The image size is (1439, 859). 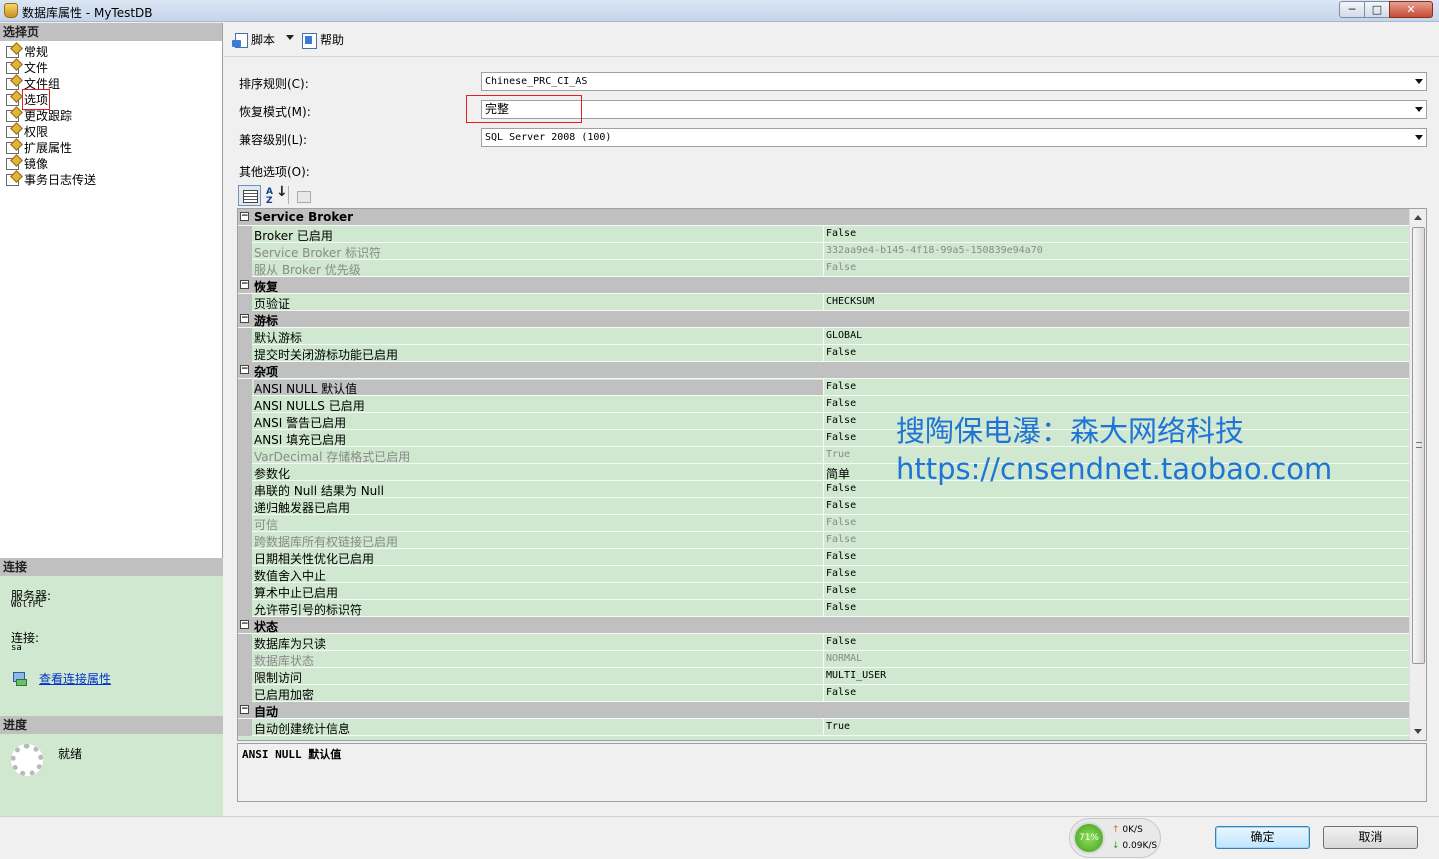 What do you see at coordinates (823, 217) in the screenshot?
I see `category-row: − Service Broker` at bounding box center [823, 217].